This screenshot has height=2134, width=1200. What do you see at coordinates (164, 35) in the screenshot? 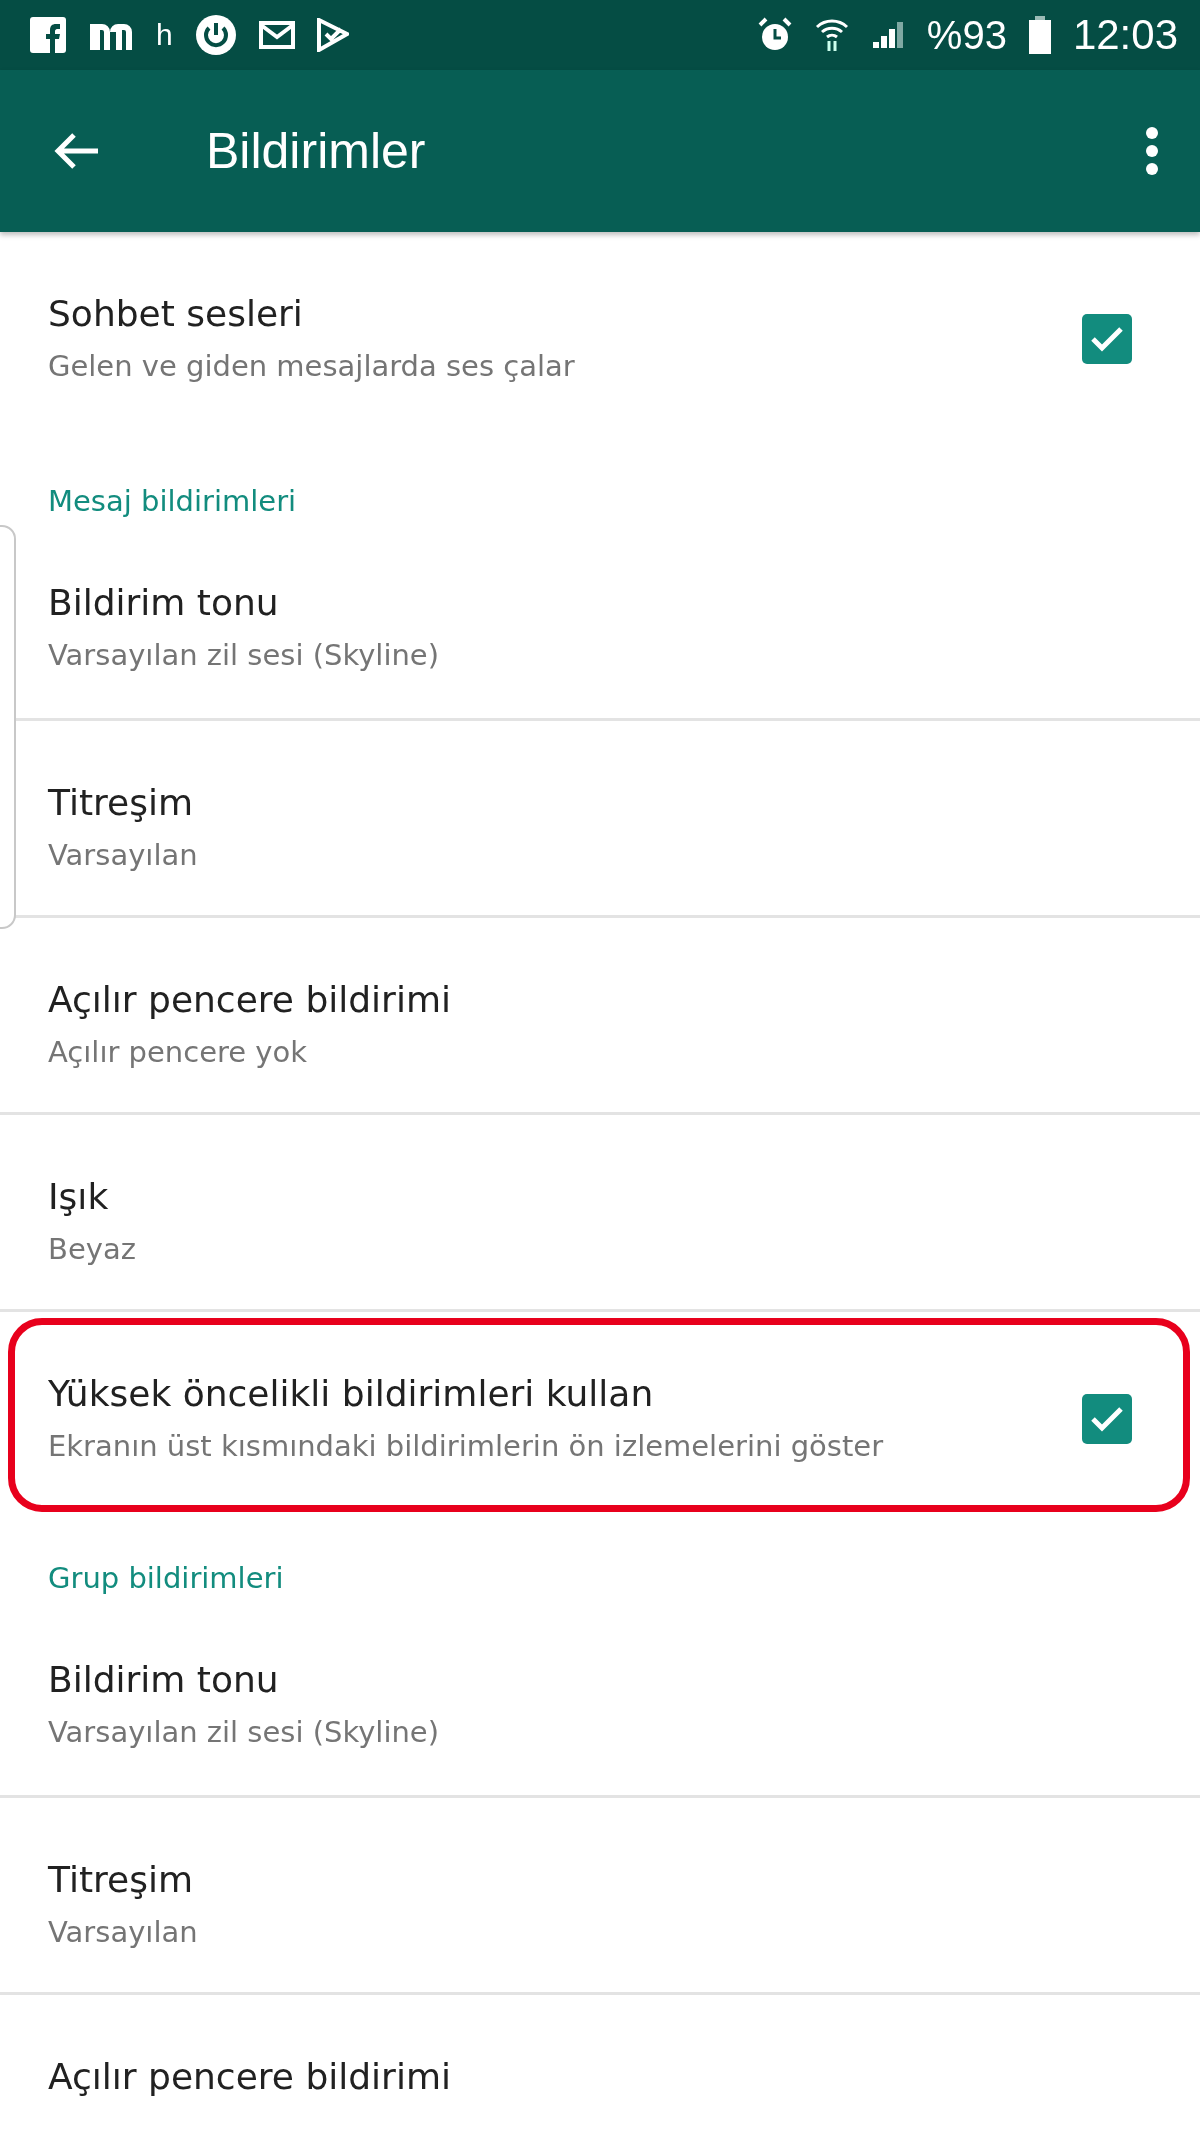
I see `app-letter: h` at bounding box center [164, 35].